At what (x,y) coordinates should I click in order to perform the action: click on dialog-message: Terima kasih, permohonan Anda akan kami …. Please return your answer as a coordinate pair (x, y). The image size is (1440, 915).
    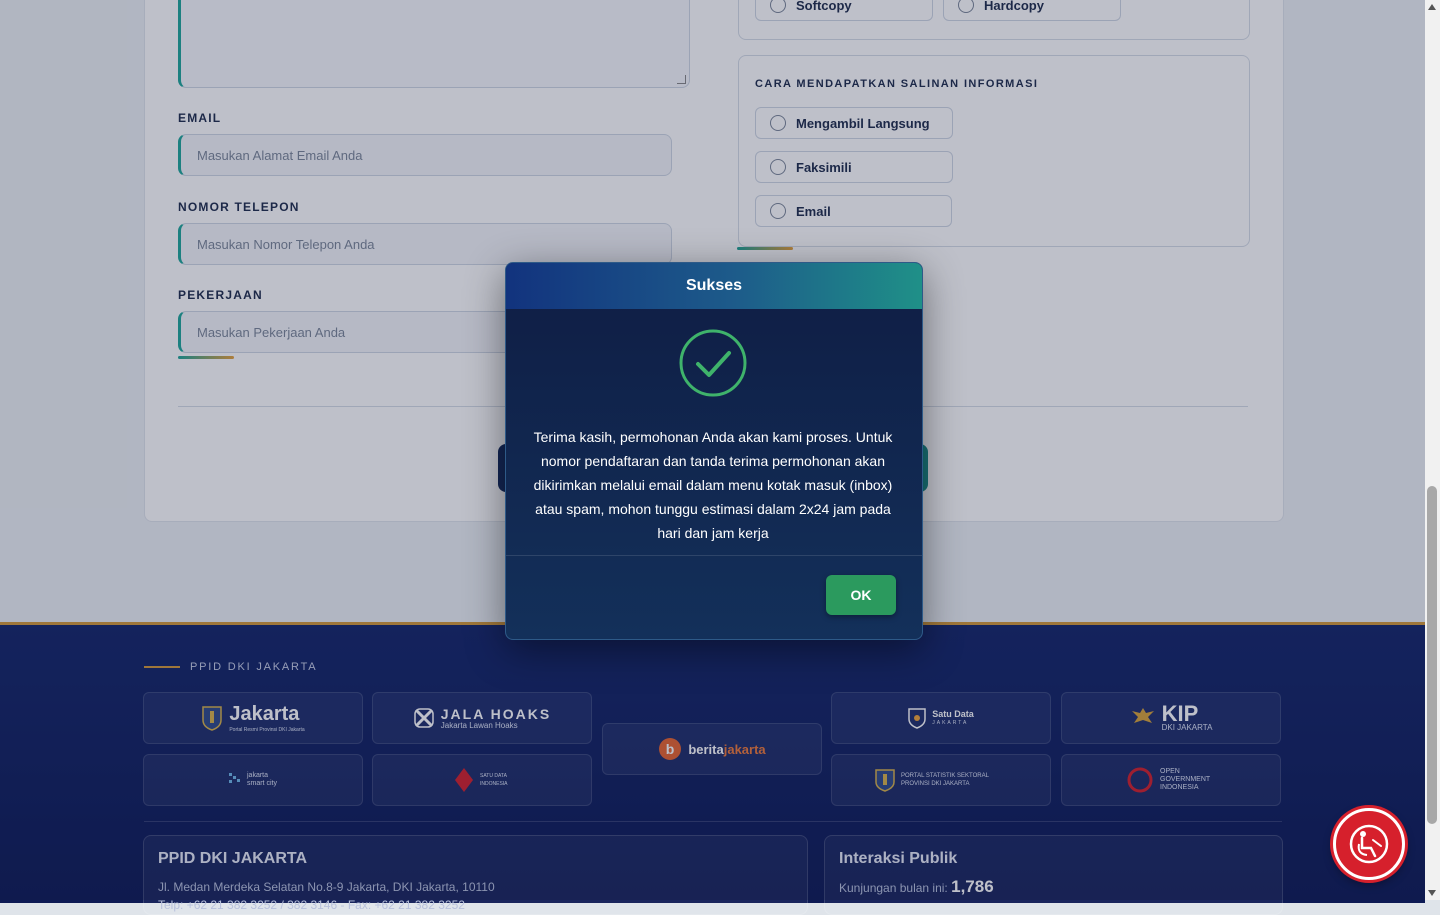
    Looking at the image, I should click on (713, 485).